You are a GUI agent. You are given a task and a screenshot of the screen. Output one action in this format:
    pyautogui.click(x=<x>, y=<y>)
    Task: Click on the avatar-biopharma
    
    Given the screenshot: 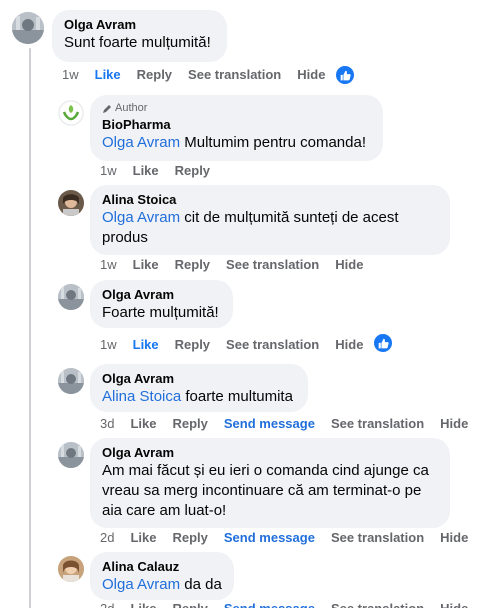 What is the action you would take?
    pyautogui.click(x=71, y=113)
    